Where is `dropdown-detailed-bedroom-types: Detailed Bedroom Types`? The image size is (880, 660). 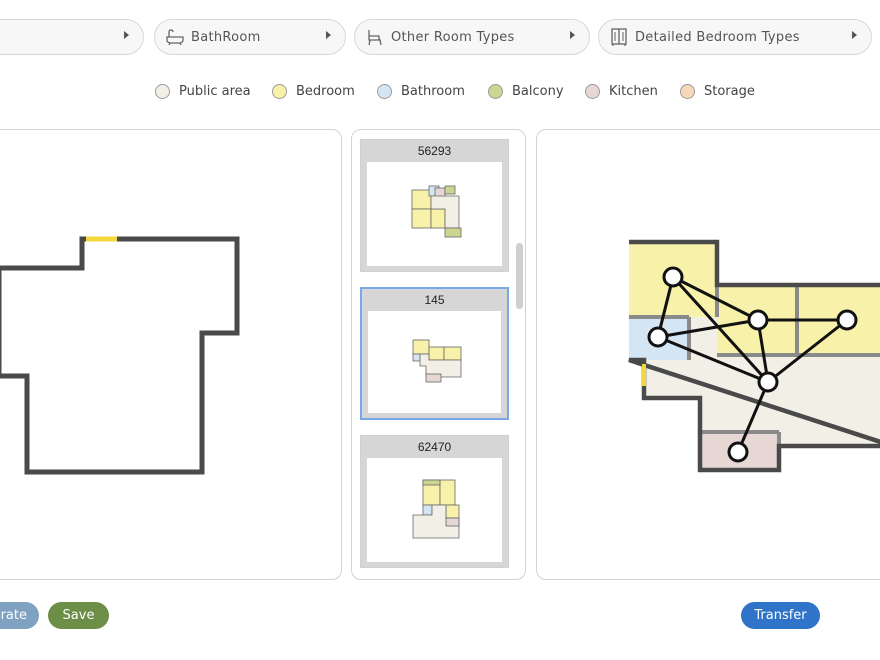 dropdown-detailed-bedroom-types: Detailed Bedroom Types is located at coordinates (735, 37).